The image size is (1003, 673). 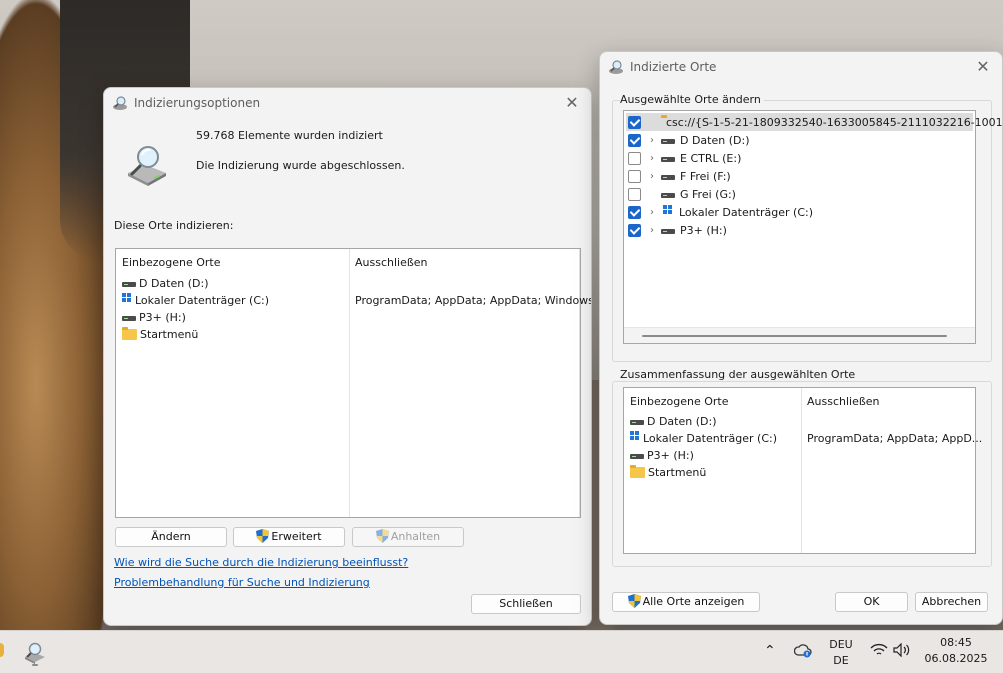 I want to click on tree-row-e: › E CTRL (E:), so click(x=799, y=158).